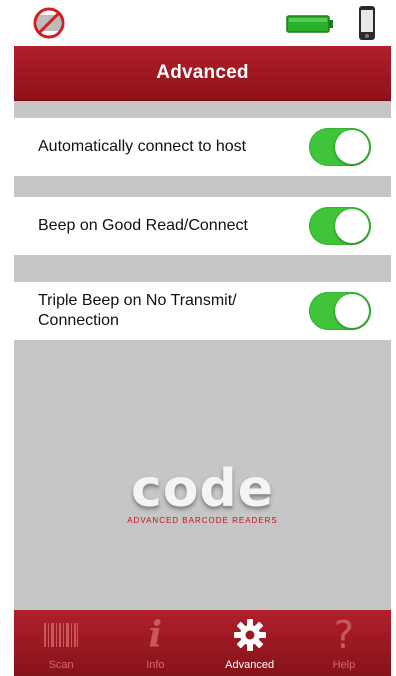 This screenshot has width=396, height=676. Describe the element at coordinates (155, 665) in the screenshot. I see `tab-label: Info` at that location.